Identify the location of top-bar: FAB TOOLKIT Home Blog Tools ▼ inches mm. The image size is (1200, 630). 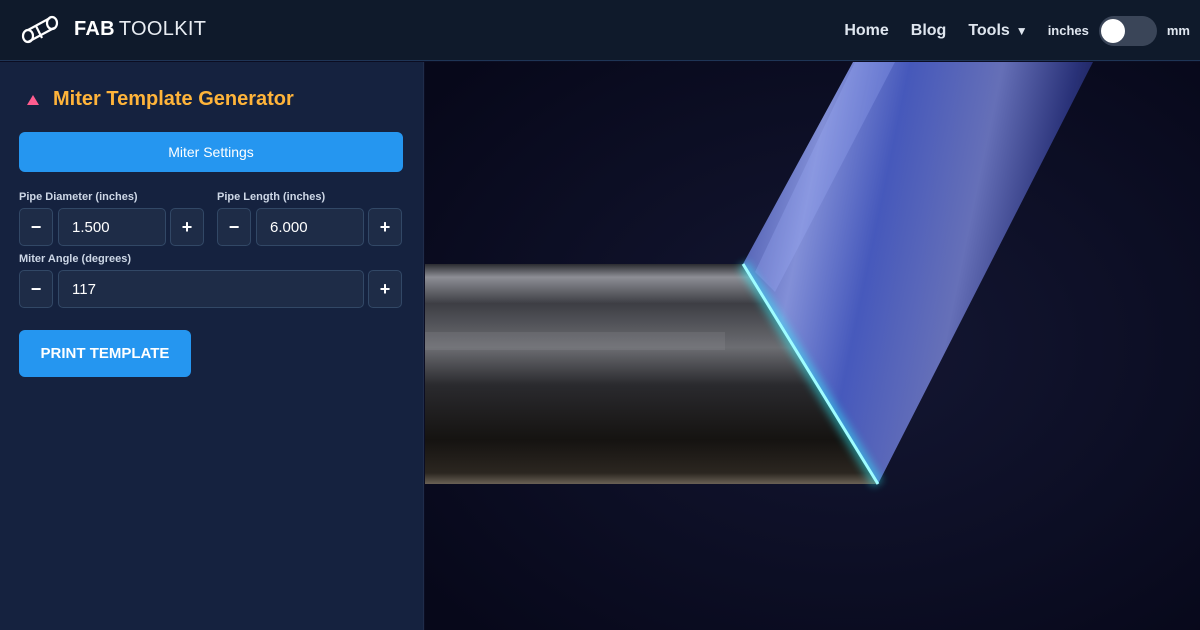
(600, 30).